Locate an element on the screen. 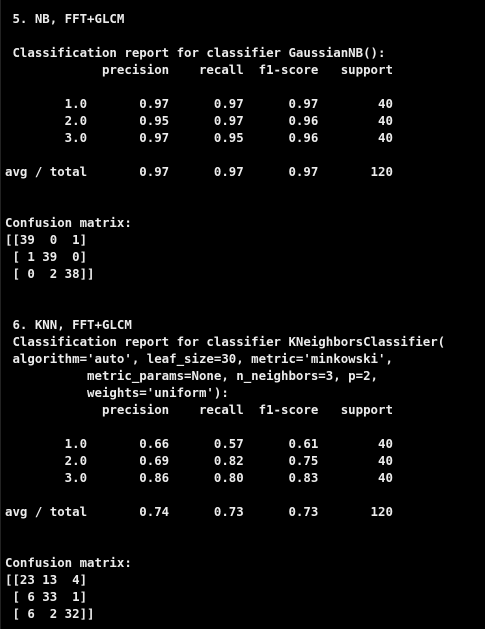 The height and width of the screenshot is (629, 485). terminal-line: avg / total 0.74 0.73 0.73 120 is located at coordinates (199, 511).